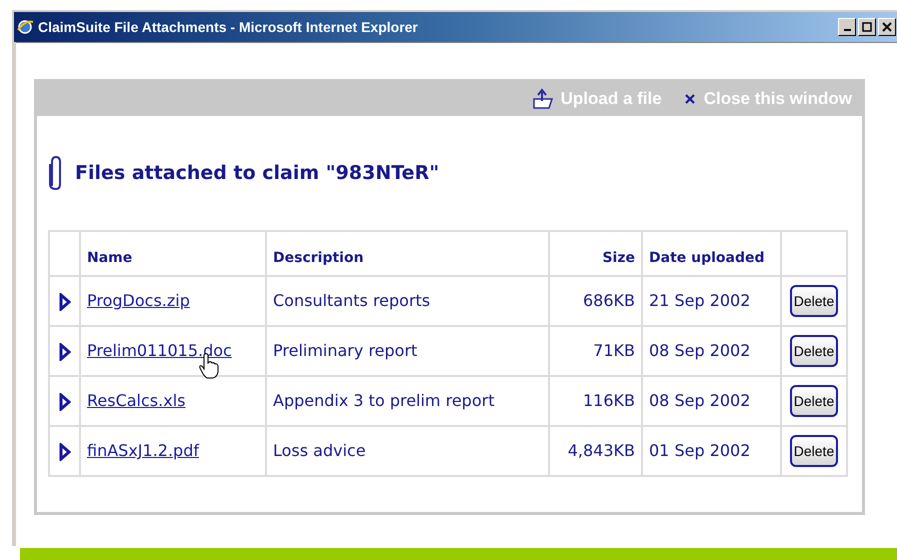 The image size is (897, 560). What do you see at coordinates (228, 27) in the screenshot?
I see `window-title: ClaimSuite File Attachments - Microsoft Internet Explorer` at bounding box center [228, 27].